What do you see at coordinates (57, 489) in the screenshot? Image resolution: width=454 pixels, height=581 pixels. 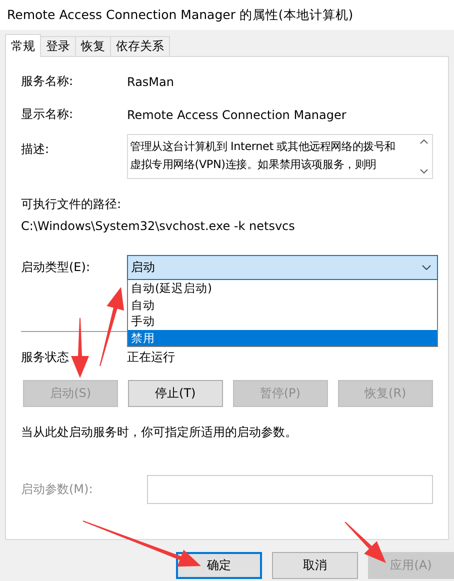 I see `field-label: 启动参数(M):` at bounding box center [57, 489].